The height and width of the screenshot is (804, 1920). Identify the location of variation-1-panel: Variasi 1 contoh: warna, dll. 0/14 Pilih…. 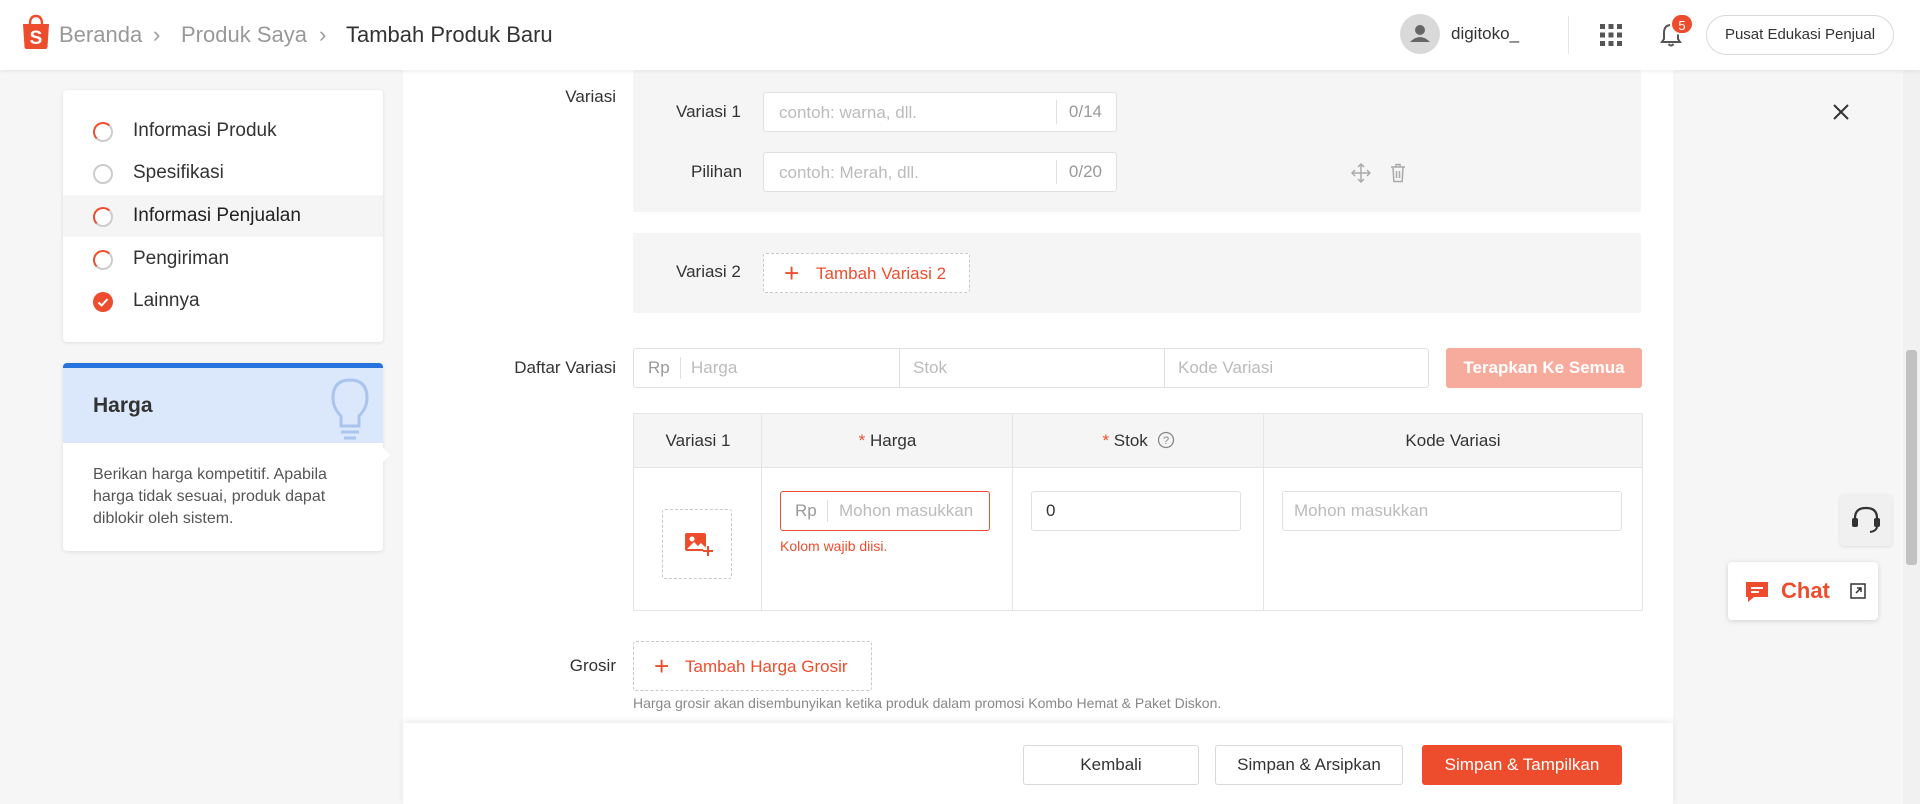
(1241, 141).